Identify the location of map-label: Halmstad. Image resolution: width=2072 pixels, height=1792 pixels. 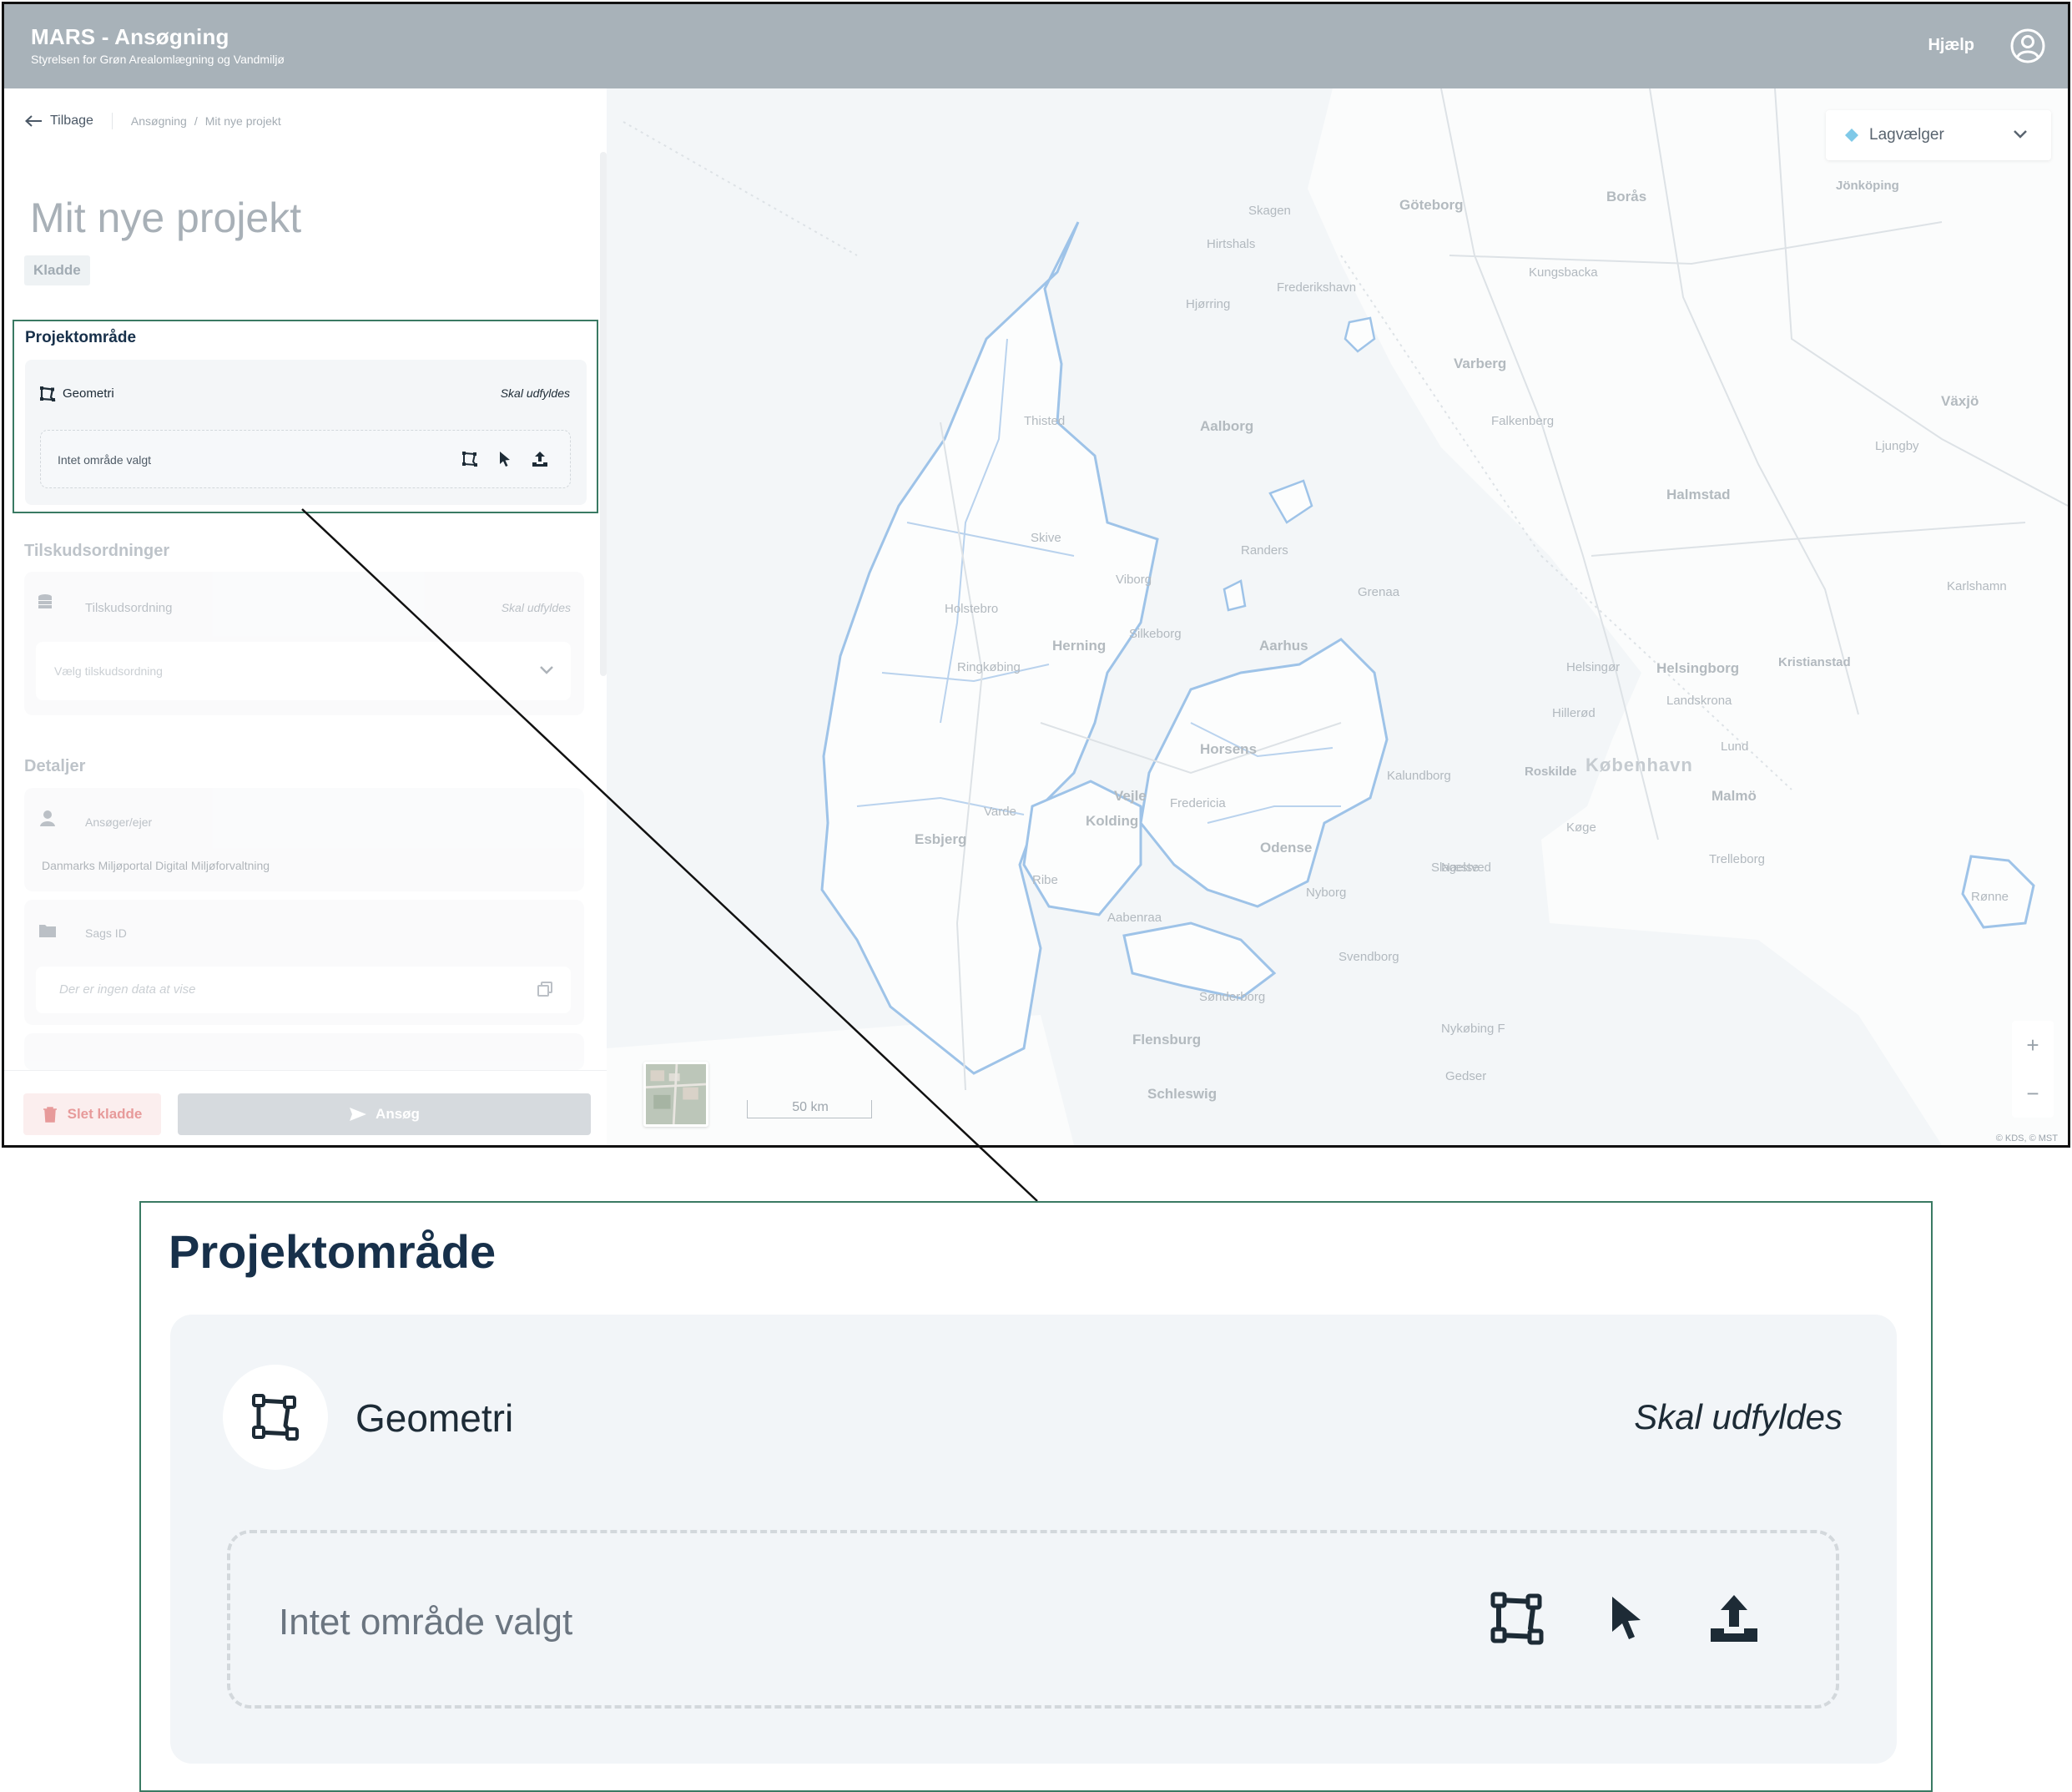
(1698, 495).